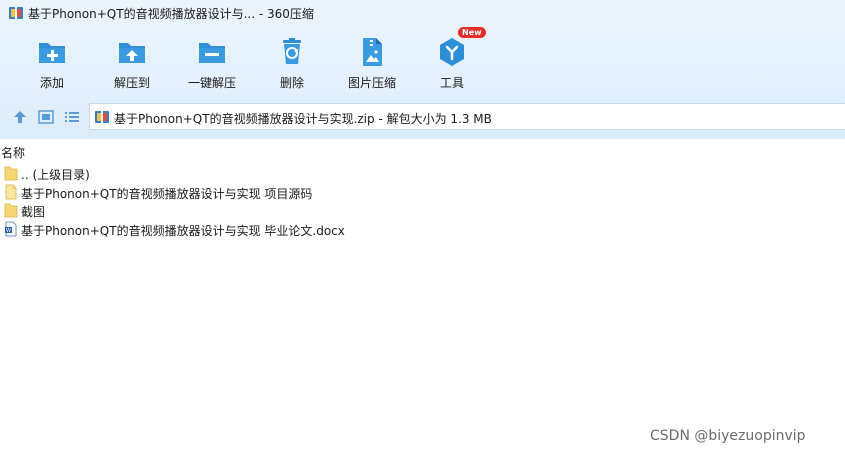 The width and height of the screenshot is (845, 455). What do you see at coordinates (422, 192) in the screenshot?
I see `list-item-source-code: 基于Phonon+QT的音视频播放器设计与实现 项目源码` at bounding box center [422, 192].